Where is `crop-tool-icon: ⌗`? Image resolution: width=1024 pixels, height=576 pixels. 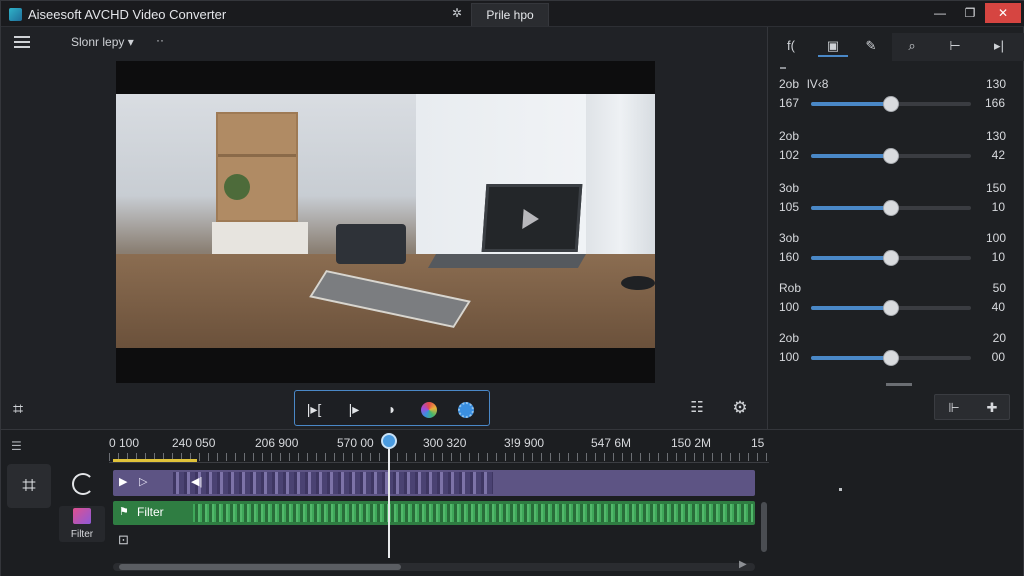
crop-tool-icon: ⌗ is located at coordinates (29, 486).